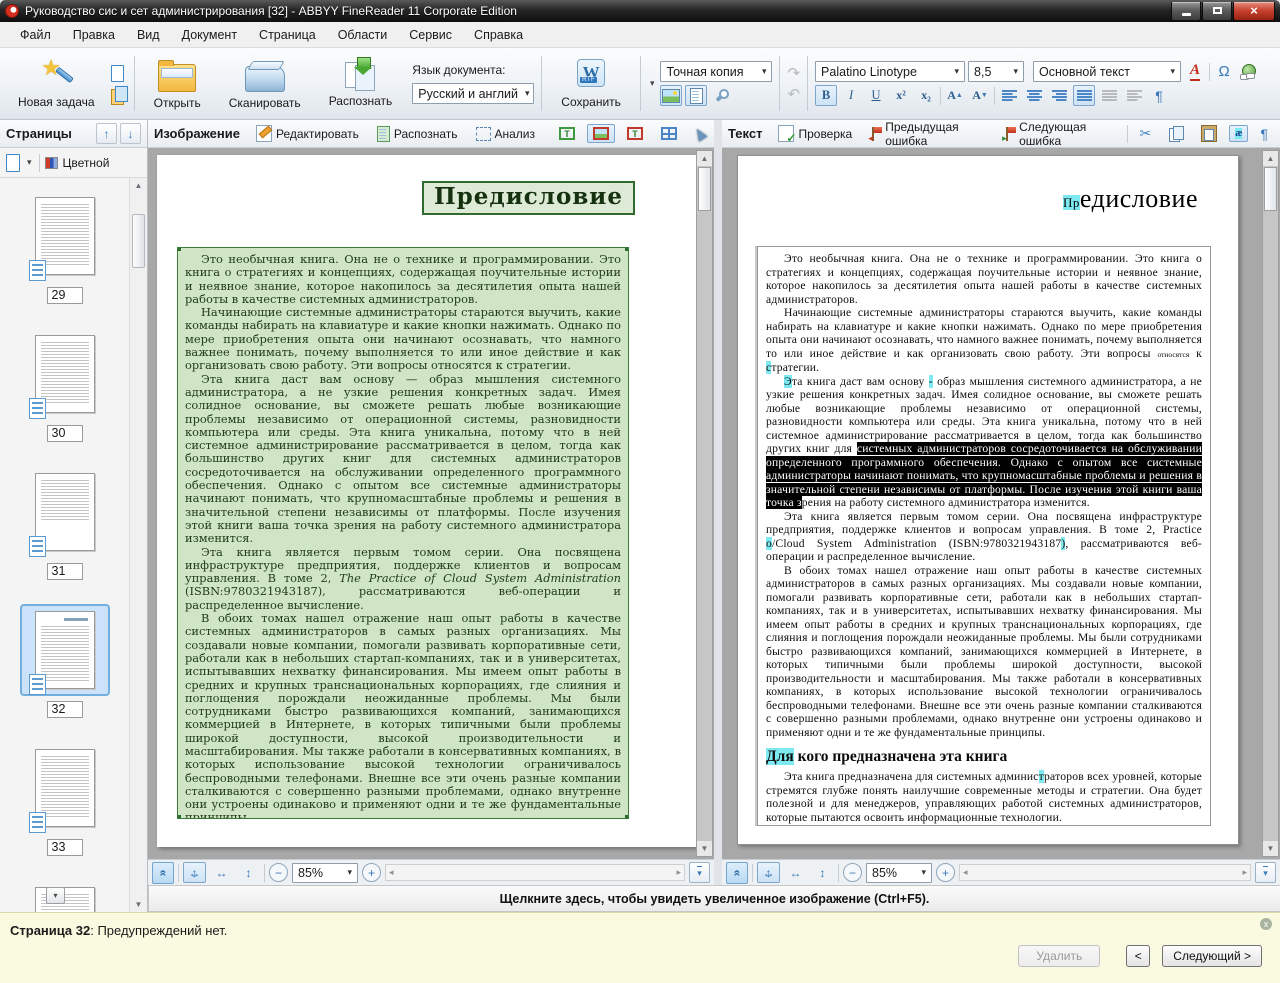  I want to click on menu-help: Справка, so click(498, 35).